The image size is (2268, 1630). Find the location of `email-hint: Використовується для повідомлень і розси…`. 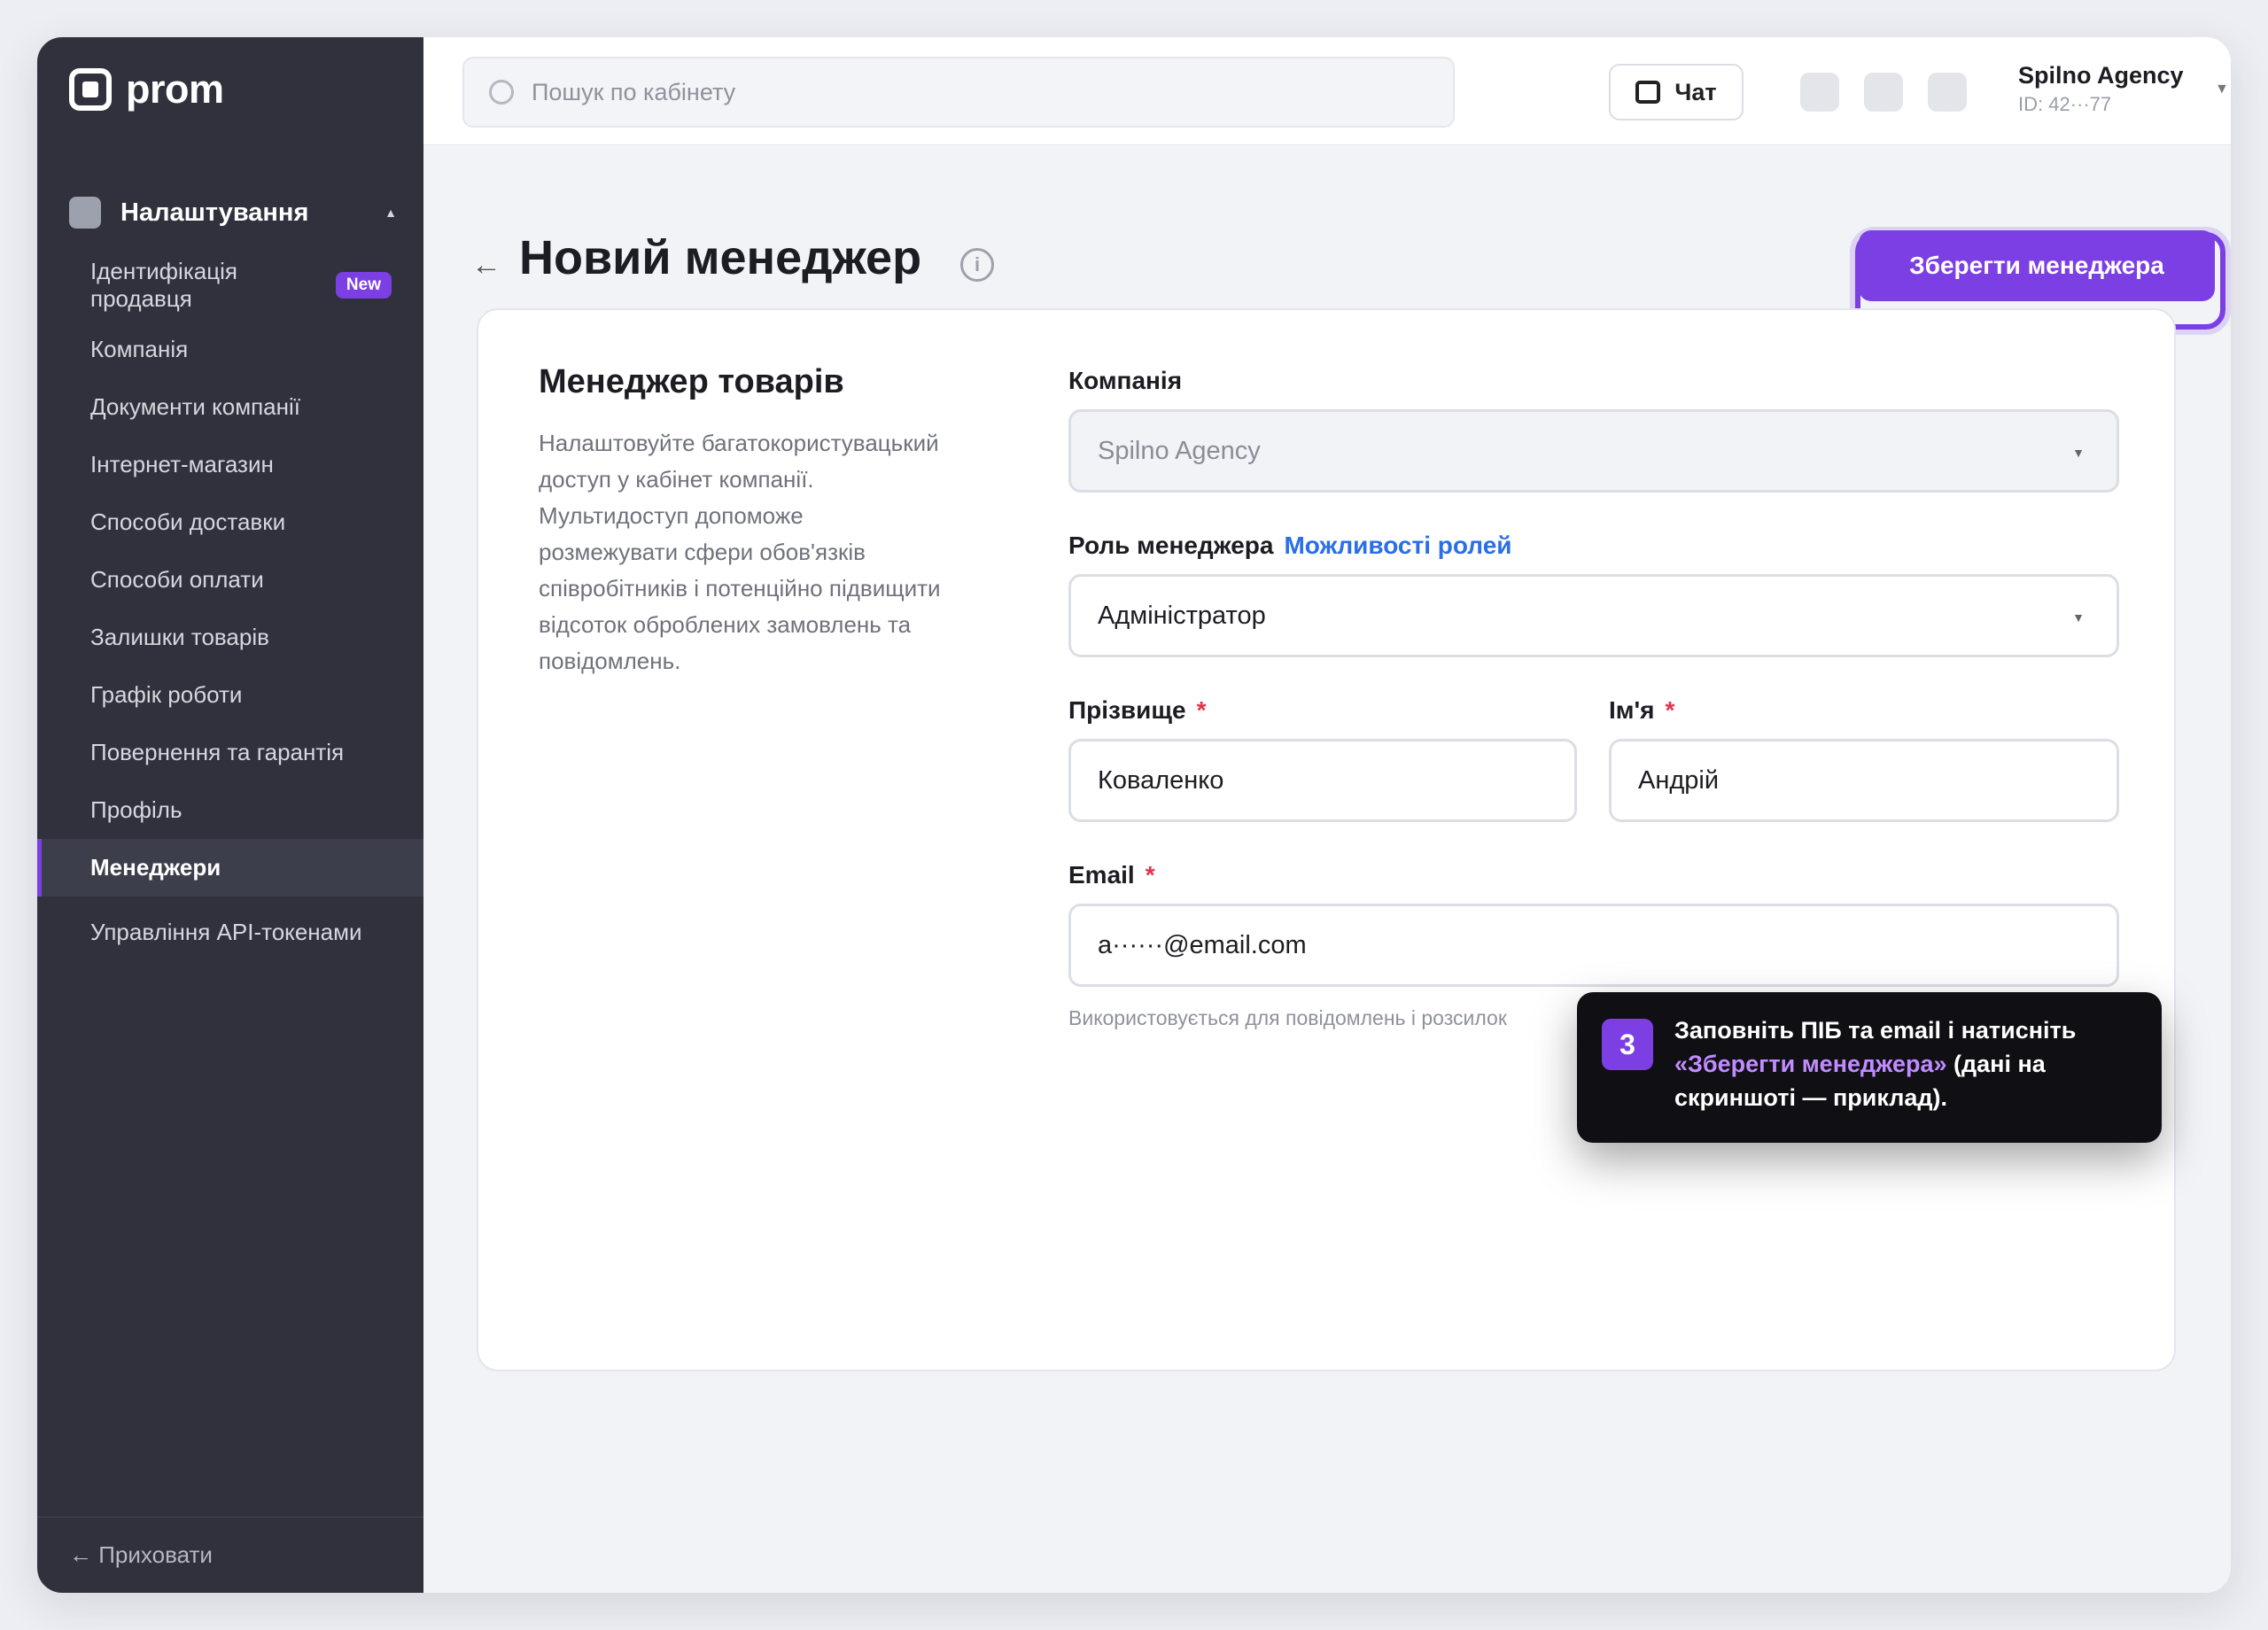

email-hint: Використовується для повідомлень і розси… is located at coordinates (1287, 1017).